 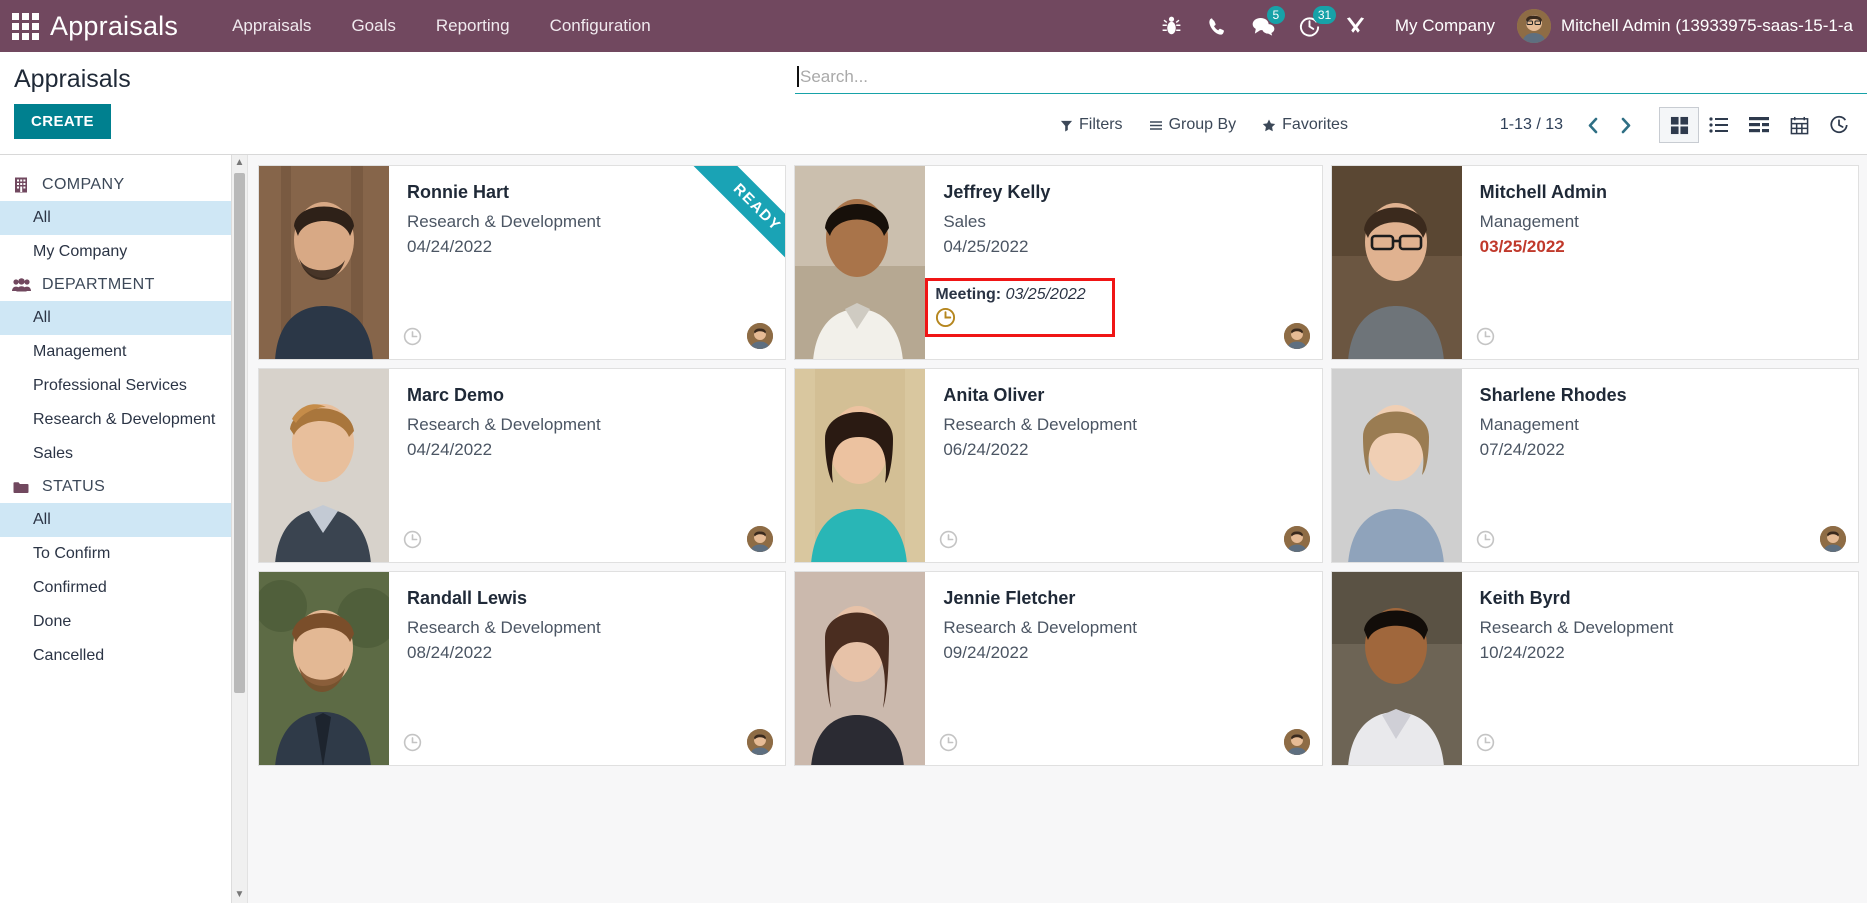 What do you see at coordinates (123, 554) in the screenshot?
I see `sidebar-item-status-to-confirm: To Confirm` at bounding box center [123, 554].